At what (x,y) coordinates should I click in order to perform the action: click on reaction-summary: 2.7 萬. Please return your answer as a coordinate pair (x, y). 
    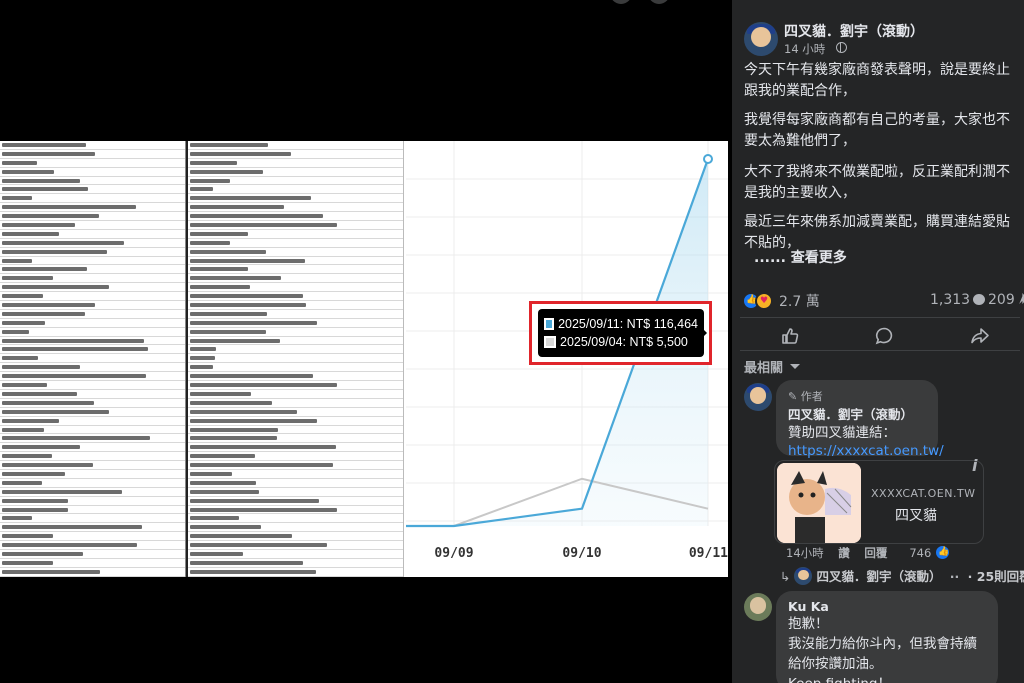
    Looking at the image, I should click on (781, 301).